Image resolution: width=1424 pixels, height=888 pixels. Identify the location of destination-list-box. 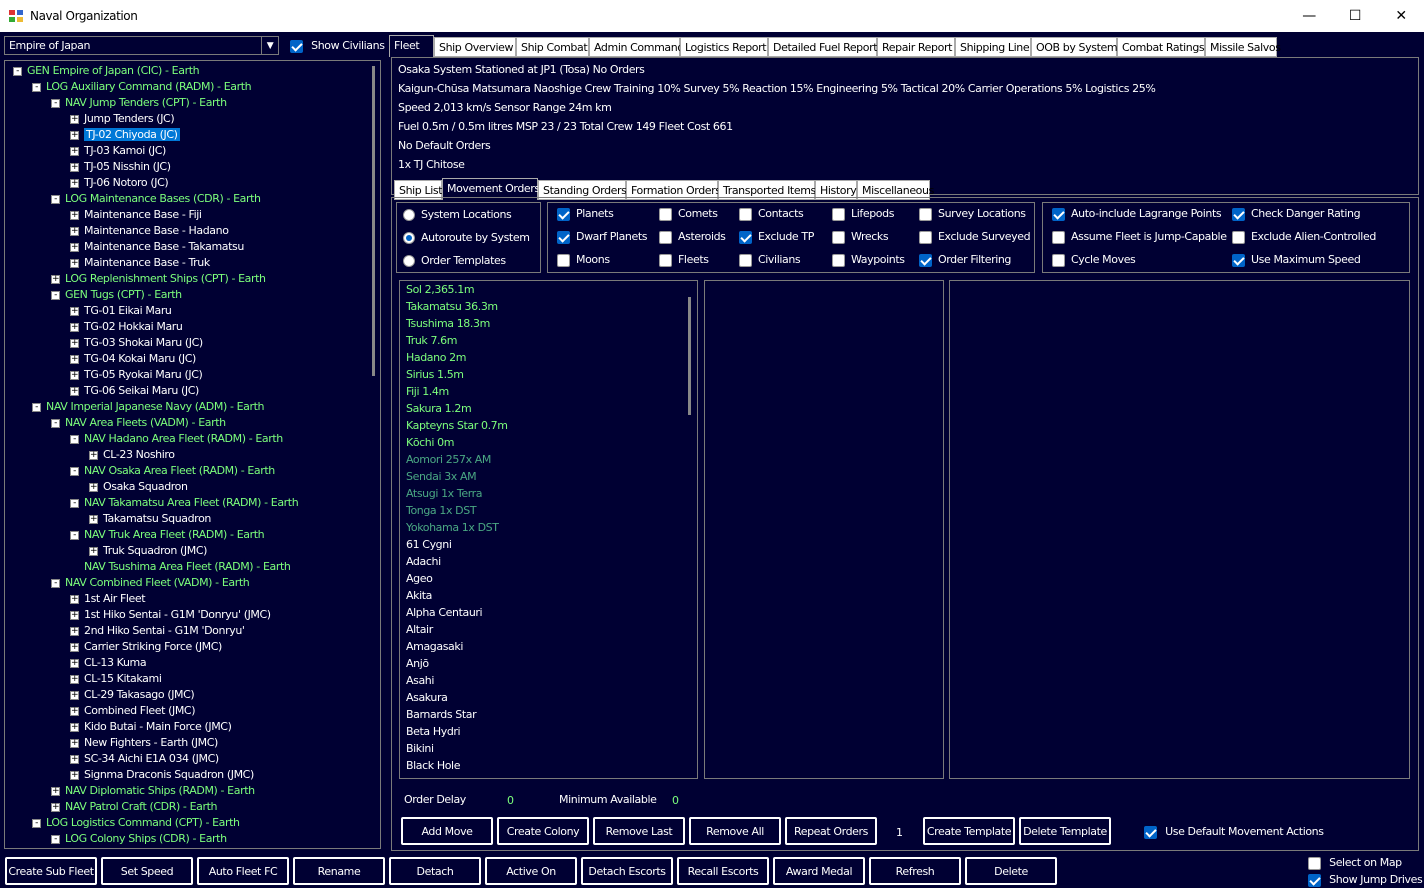
(824, 529).